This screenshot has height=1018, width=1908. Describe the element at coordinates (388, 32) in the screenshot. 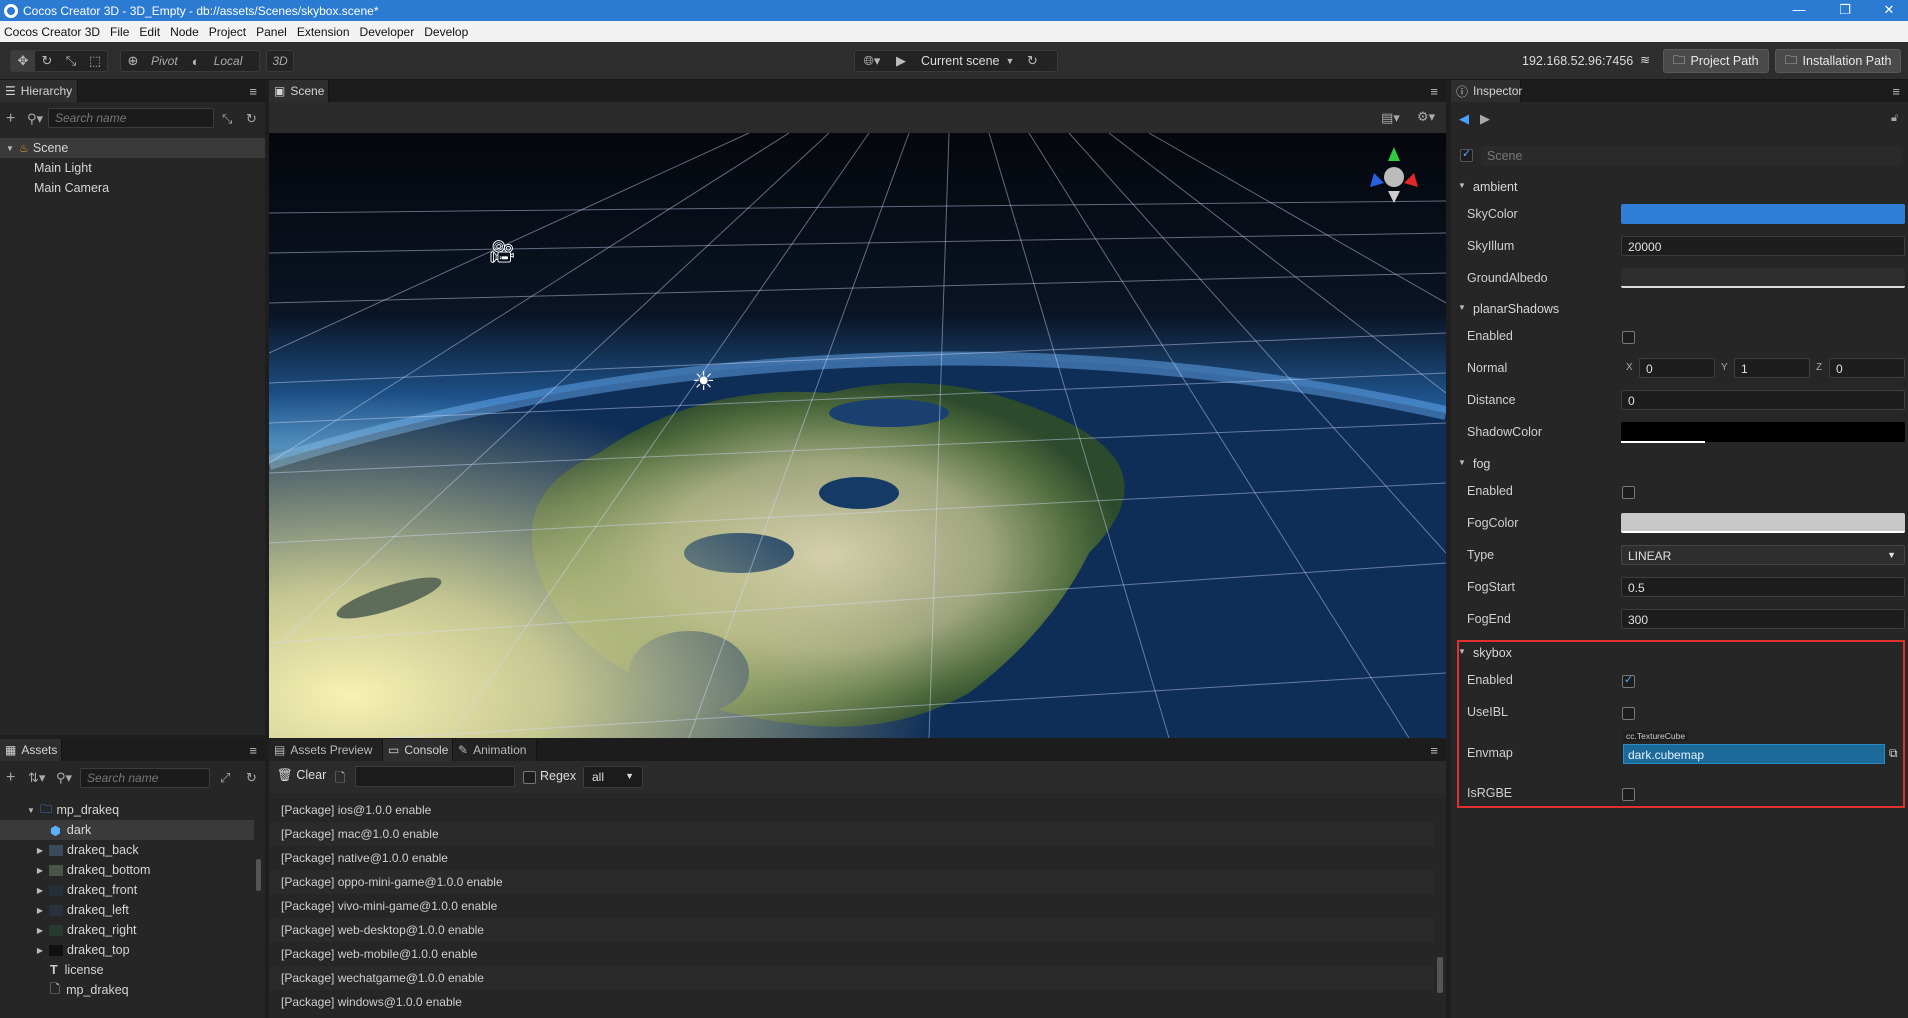

I see `menu-developer: Developer` at that location.